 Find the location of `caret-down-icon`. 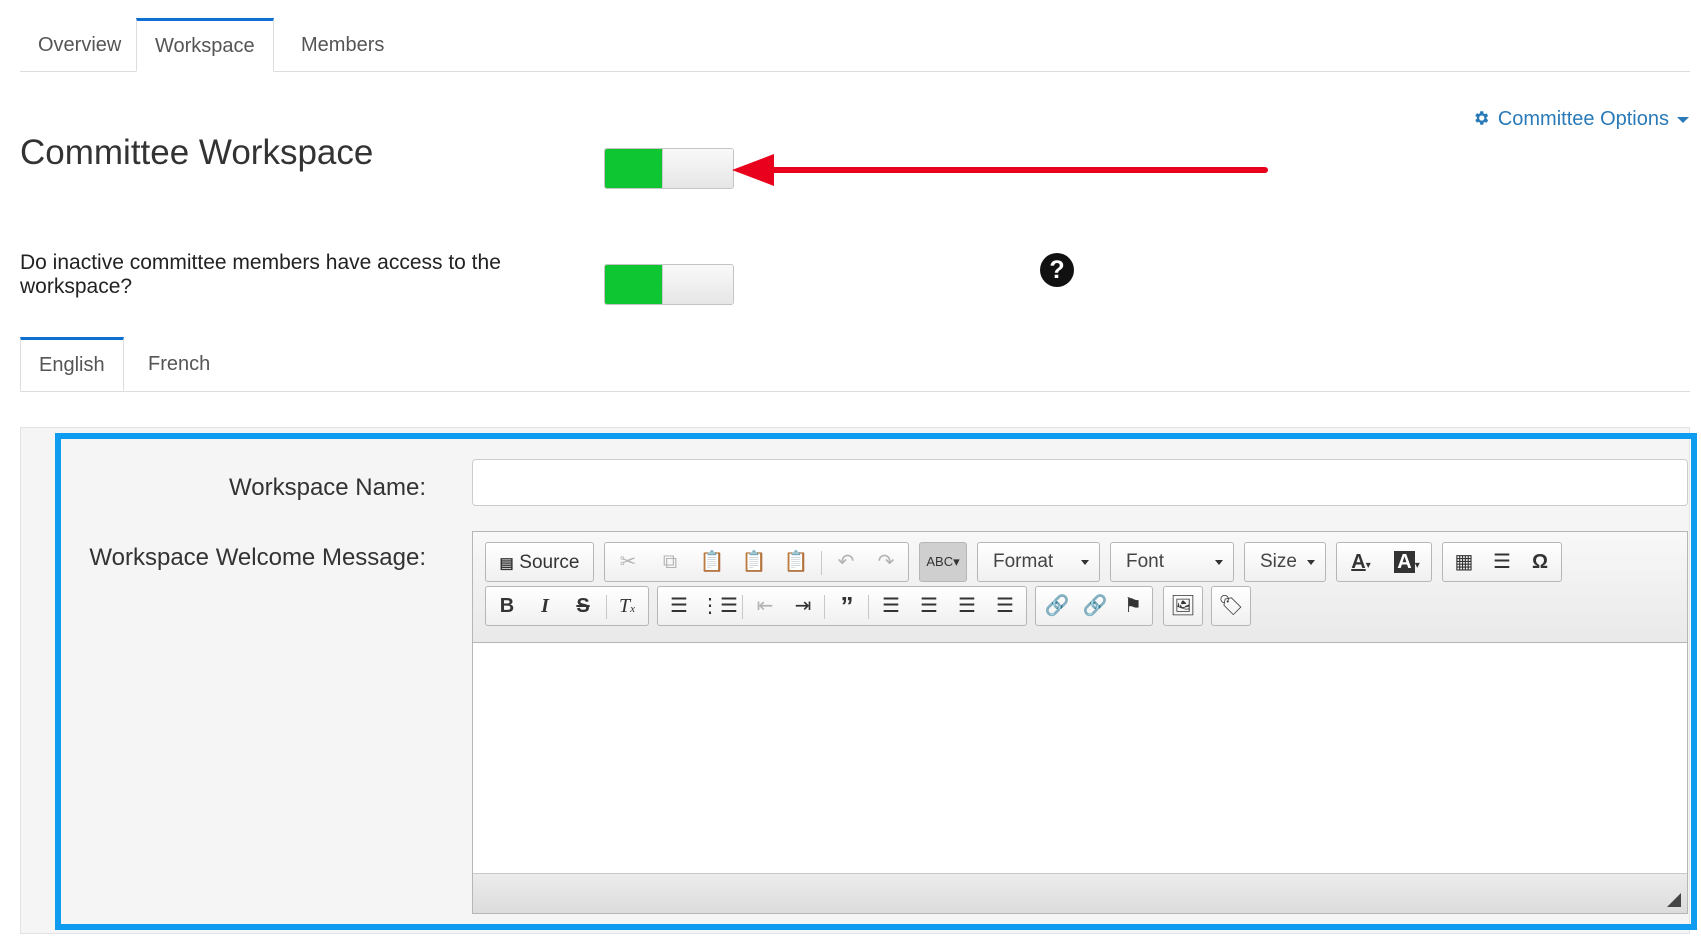

caret-down-icon is located at coordinates (1683, 119).